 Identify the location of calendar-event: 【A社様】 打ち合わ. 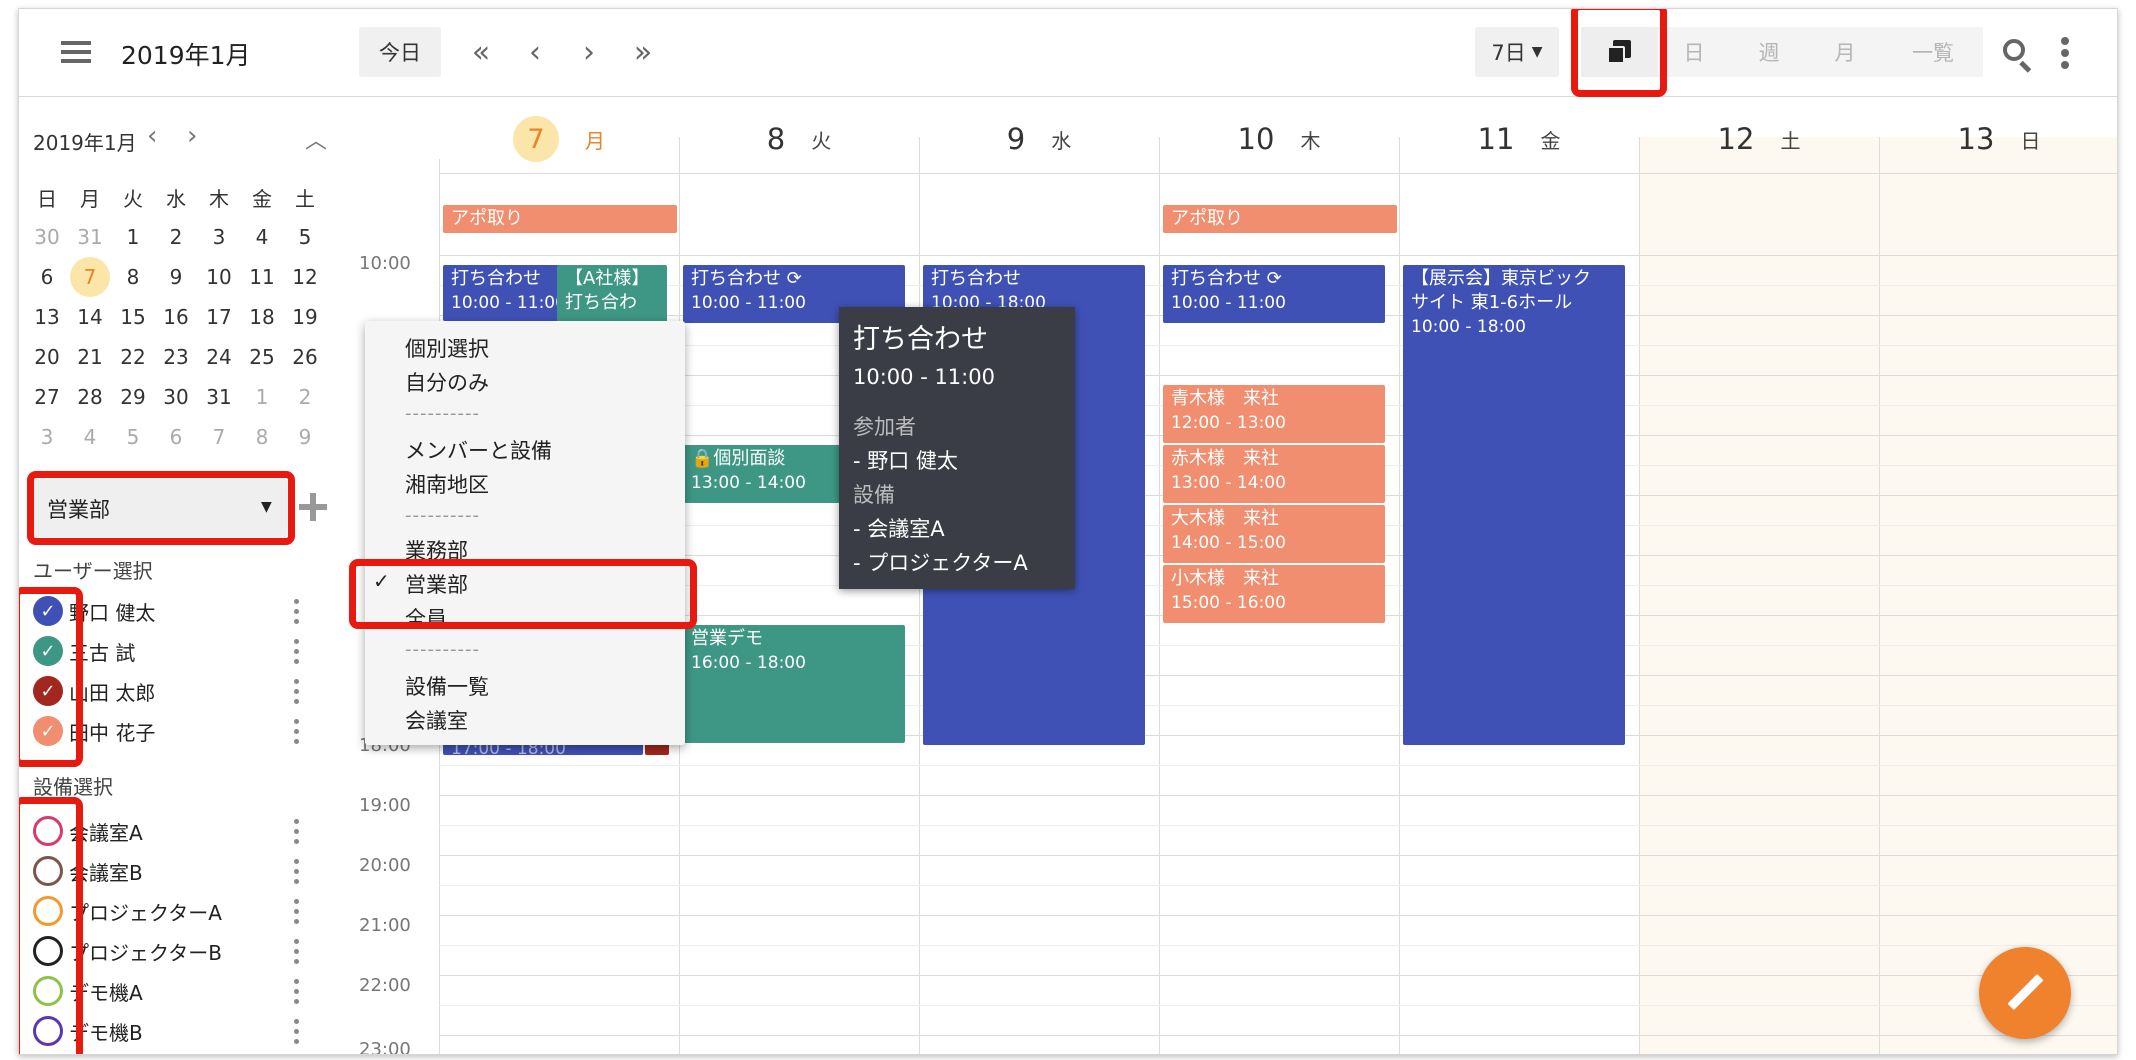
(612, 296).